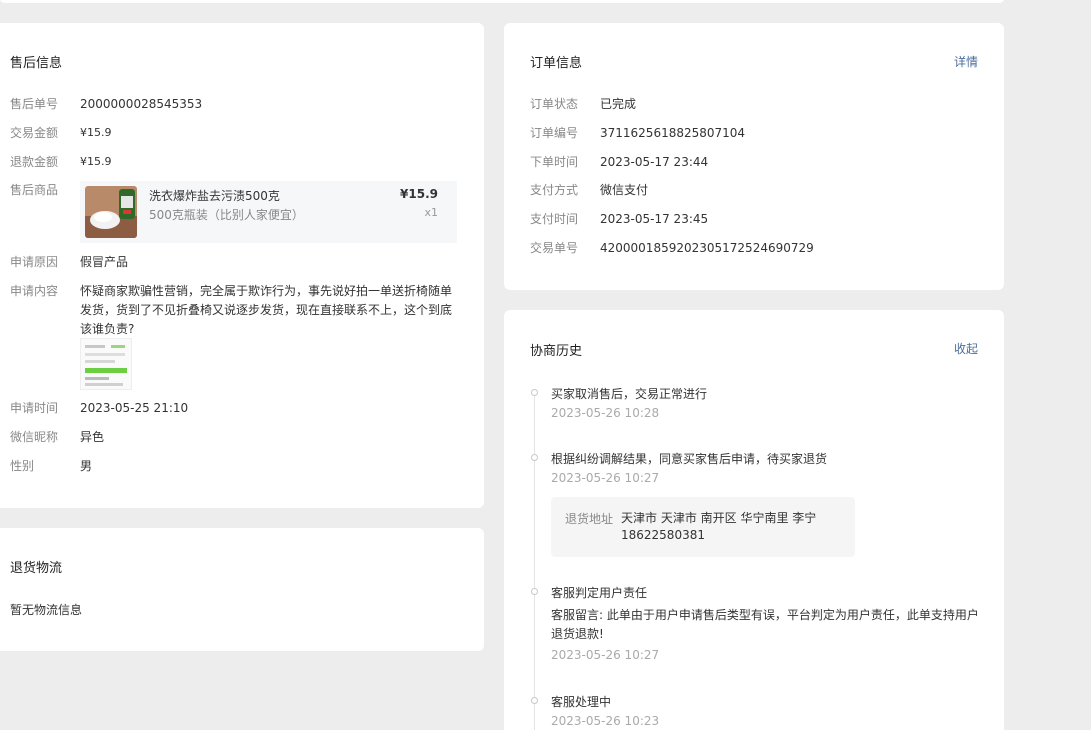 The image size is (1091, 730). Describe the element at coordinates (96, 161) in the screenshot. I see `refund-amount: ¥15.9` at that location.